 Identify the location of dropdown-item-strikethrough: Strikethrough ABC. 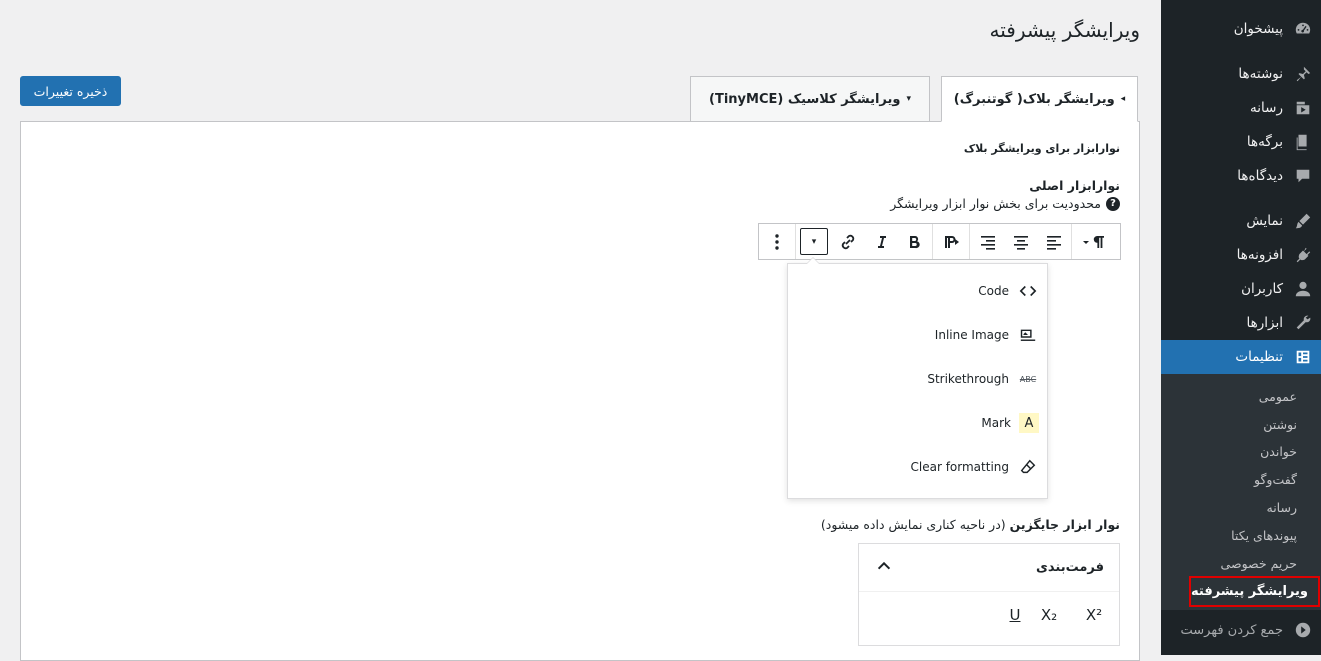
(919, 379).